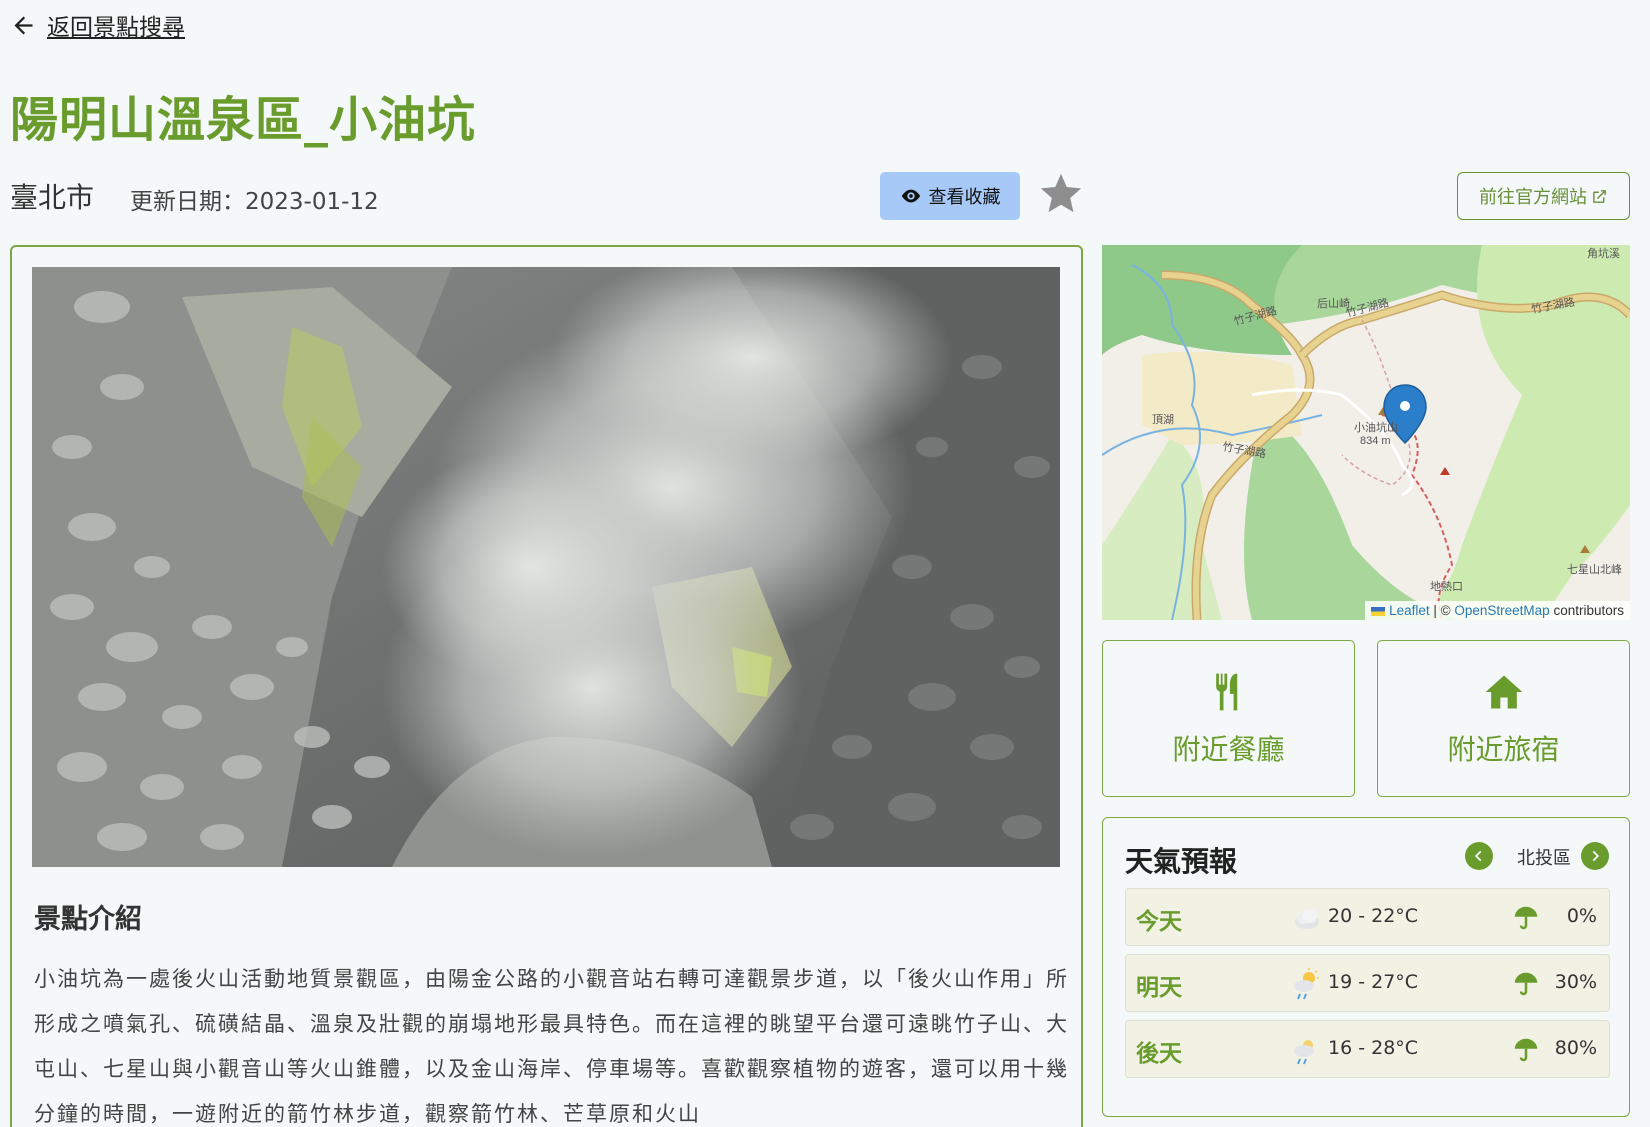 The height and width of the screenshot is (1127, 1650). What do you see at coordinates (1163, 419) in the screenshot?
I see `map-label-place-2: 頂湖` at bounding box center [1163, 419].